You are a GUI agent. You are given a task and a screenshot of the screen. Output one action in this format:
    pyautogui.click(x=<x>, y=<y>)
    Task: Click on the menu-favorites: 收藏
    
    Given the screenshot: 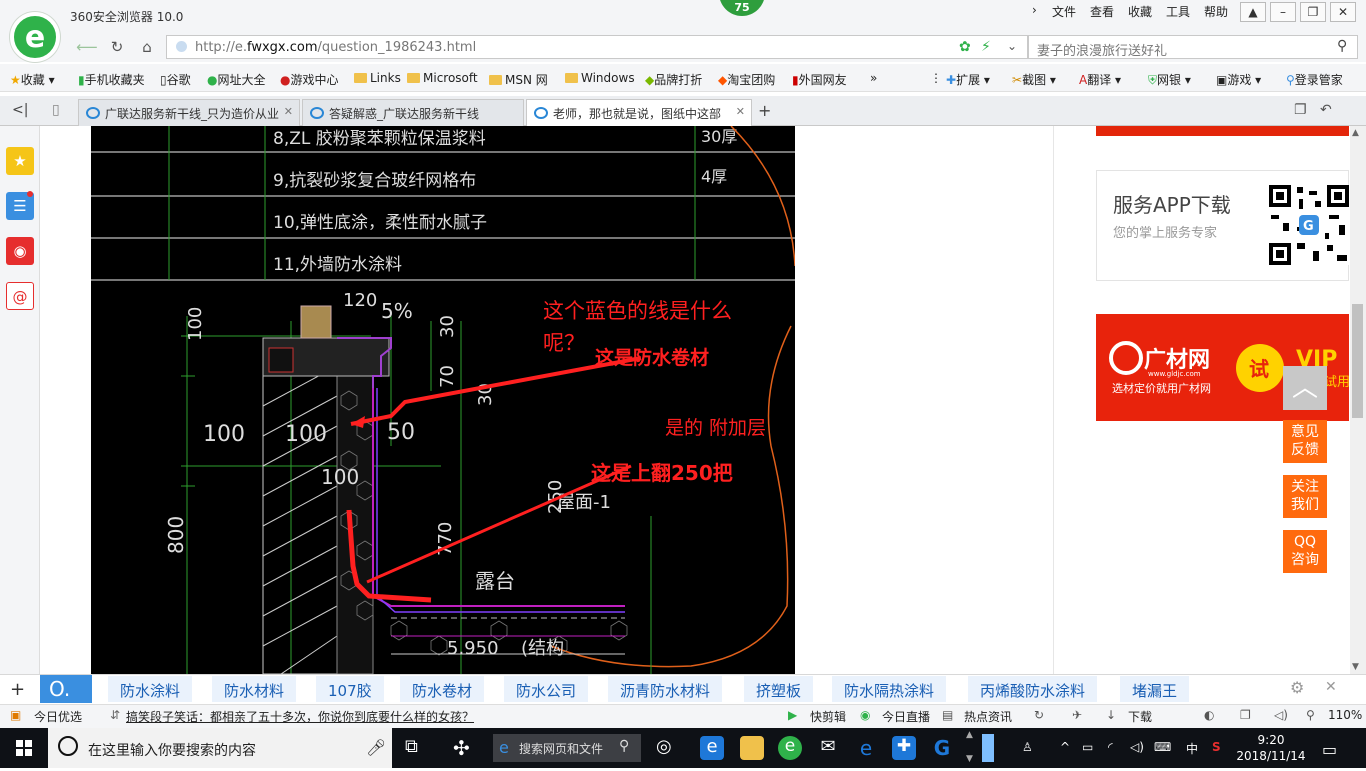 What is the action you would take?
    pyautogui.click(x=1140, y=11)
    